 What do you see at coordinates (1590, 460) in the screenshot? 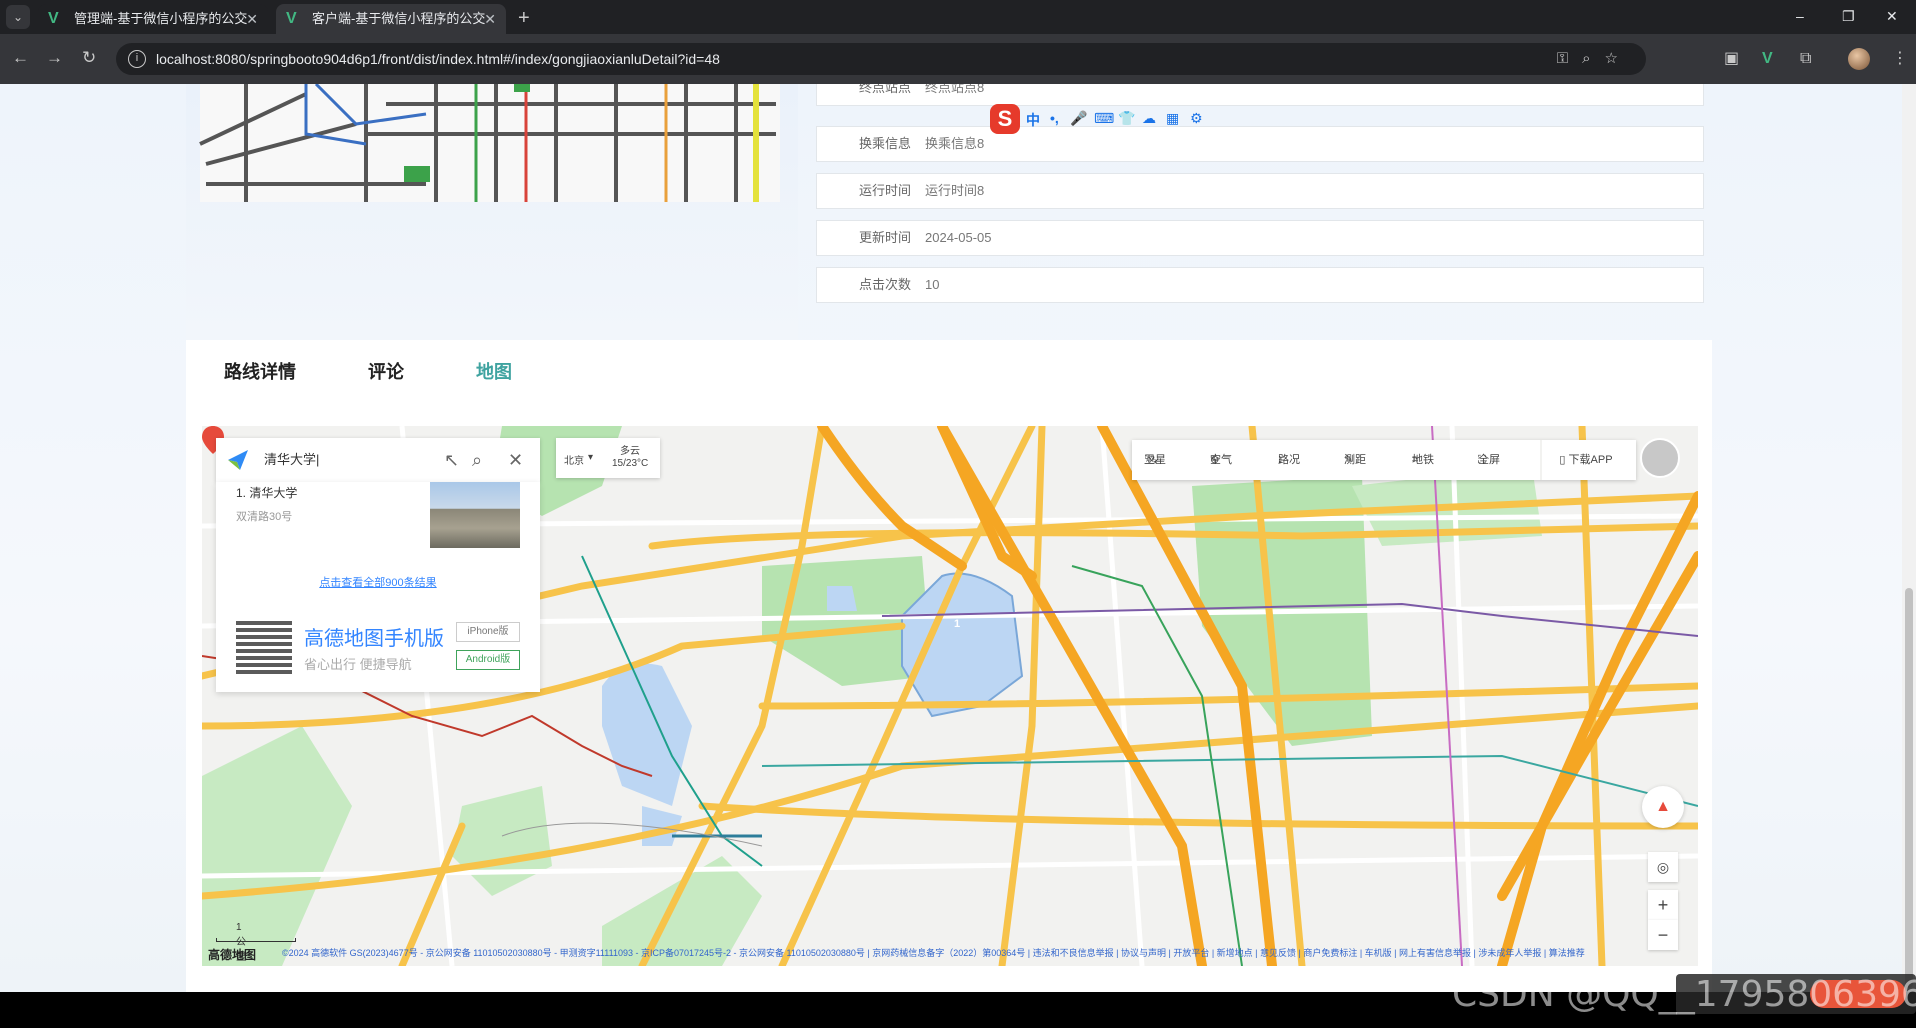
I see `download-app-label: 下载APP` at bounding box center [1590, 460].